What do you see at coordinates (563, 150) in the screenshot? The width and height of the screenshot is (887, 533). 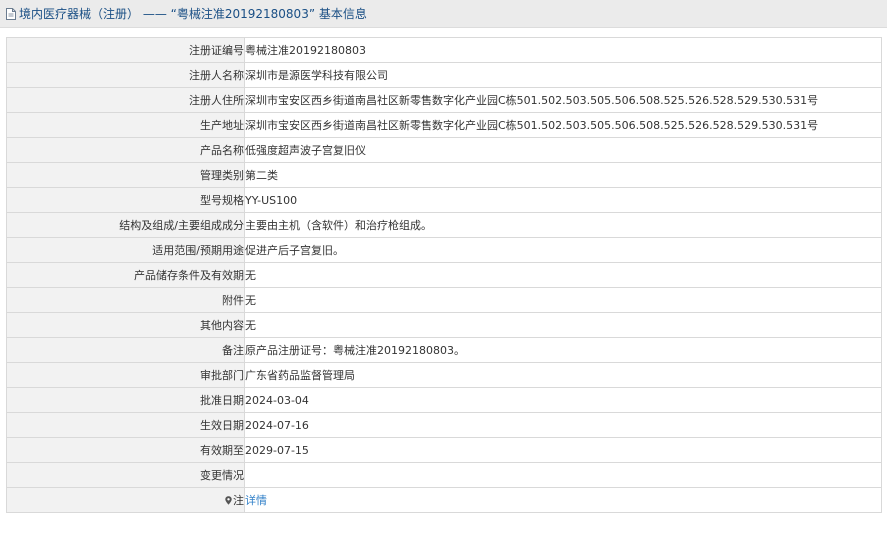 I see `row-value: 低强度超声波子宫复旧仪` at bounding box center [563, 150].